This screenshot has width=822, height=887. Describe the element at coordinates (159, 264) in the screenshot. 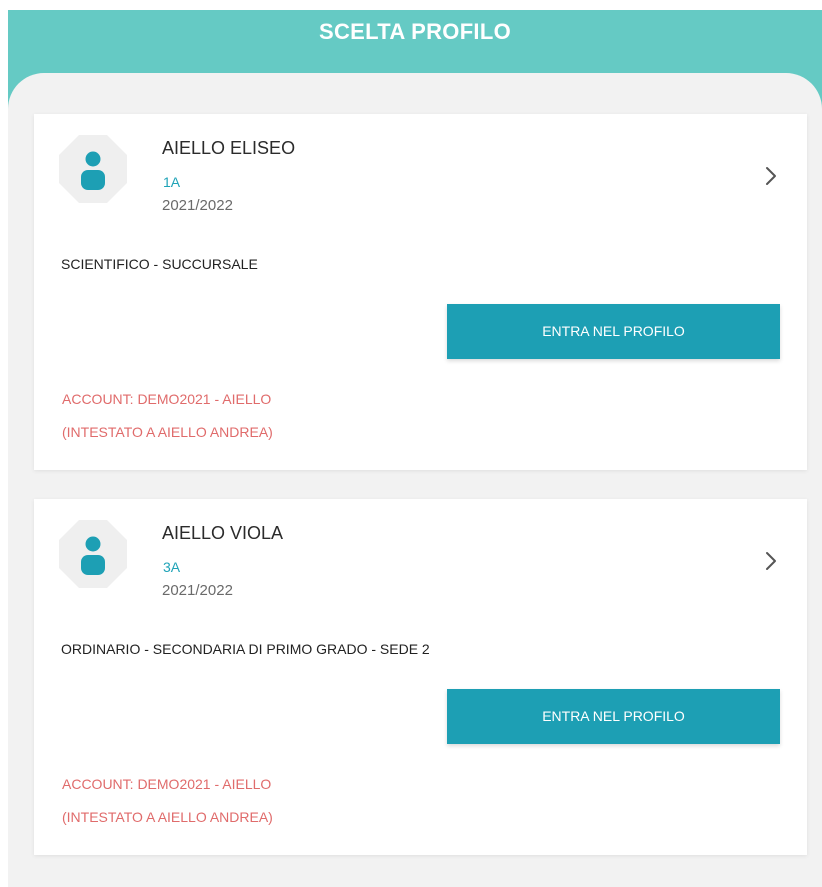

I see `profile-school: SCIENTIFICO - SUCCURSALE` at that location.